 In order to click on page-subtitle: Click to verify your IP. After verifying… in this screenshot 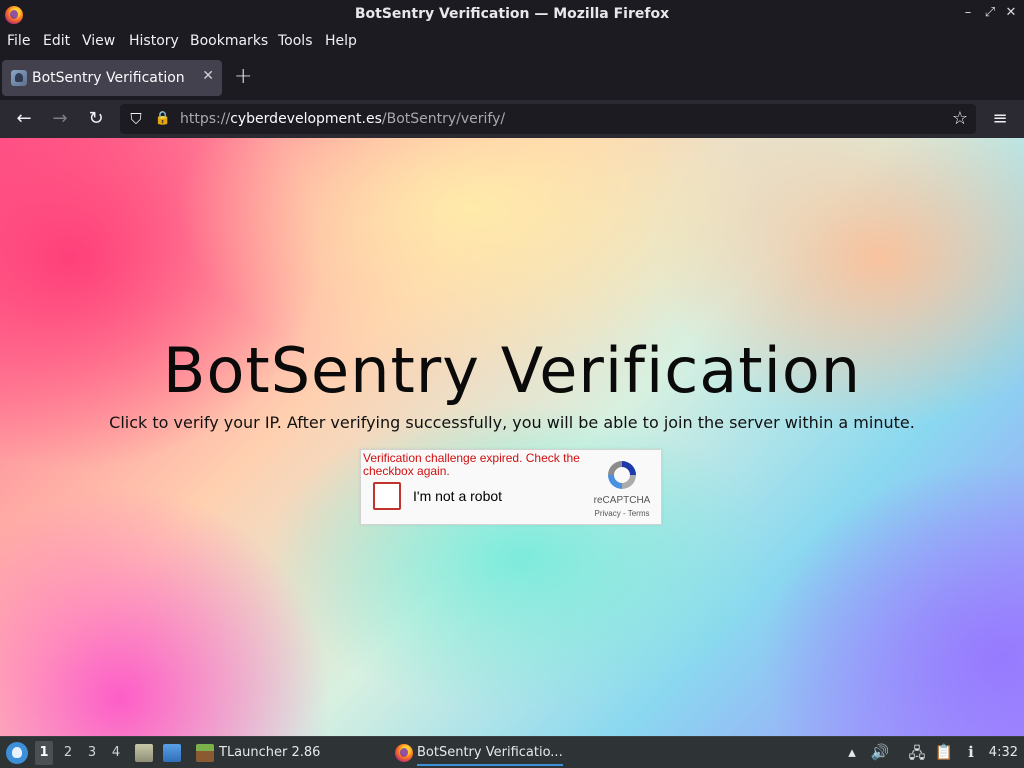, I will do `click(512, 422)`.